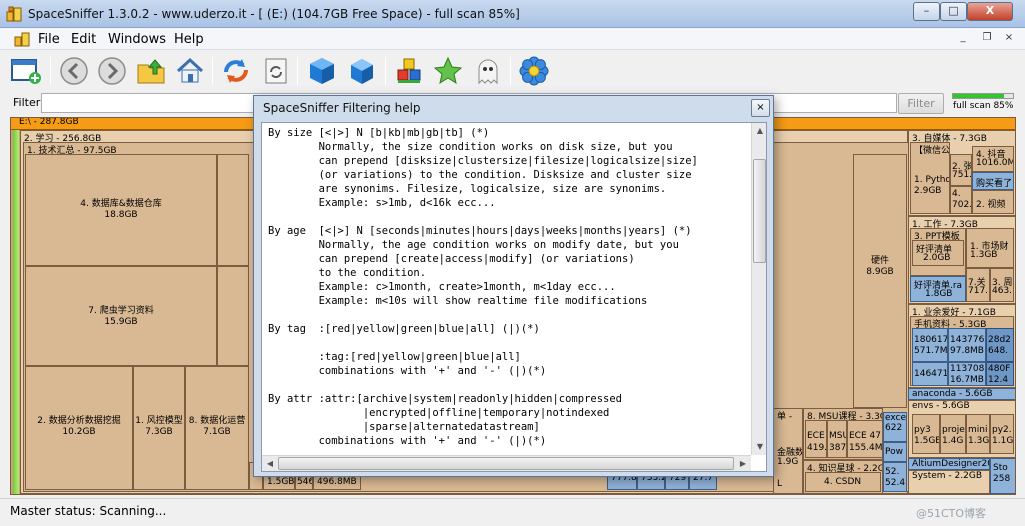  What do you see at coordinates (410, 71) in the screenshot?
I see `blocks-icon` at bounding box center [410, 71].